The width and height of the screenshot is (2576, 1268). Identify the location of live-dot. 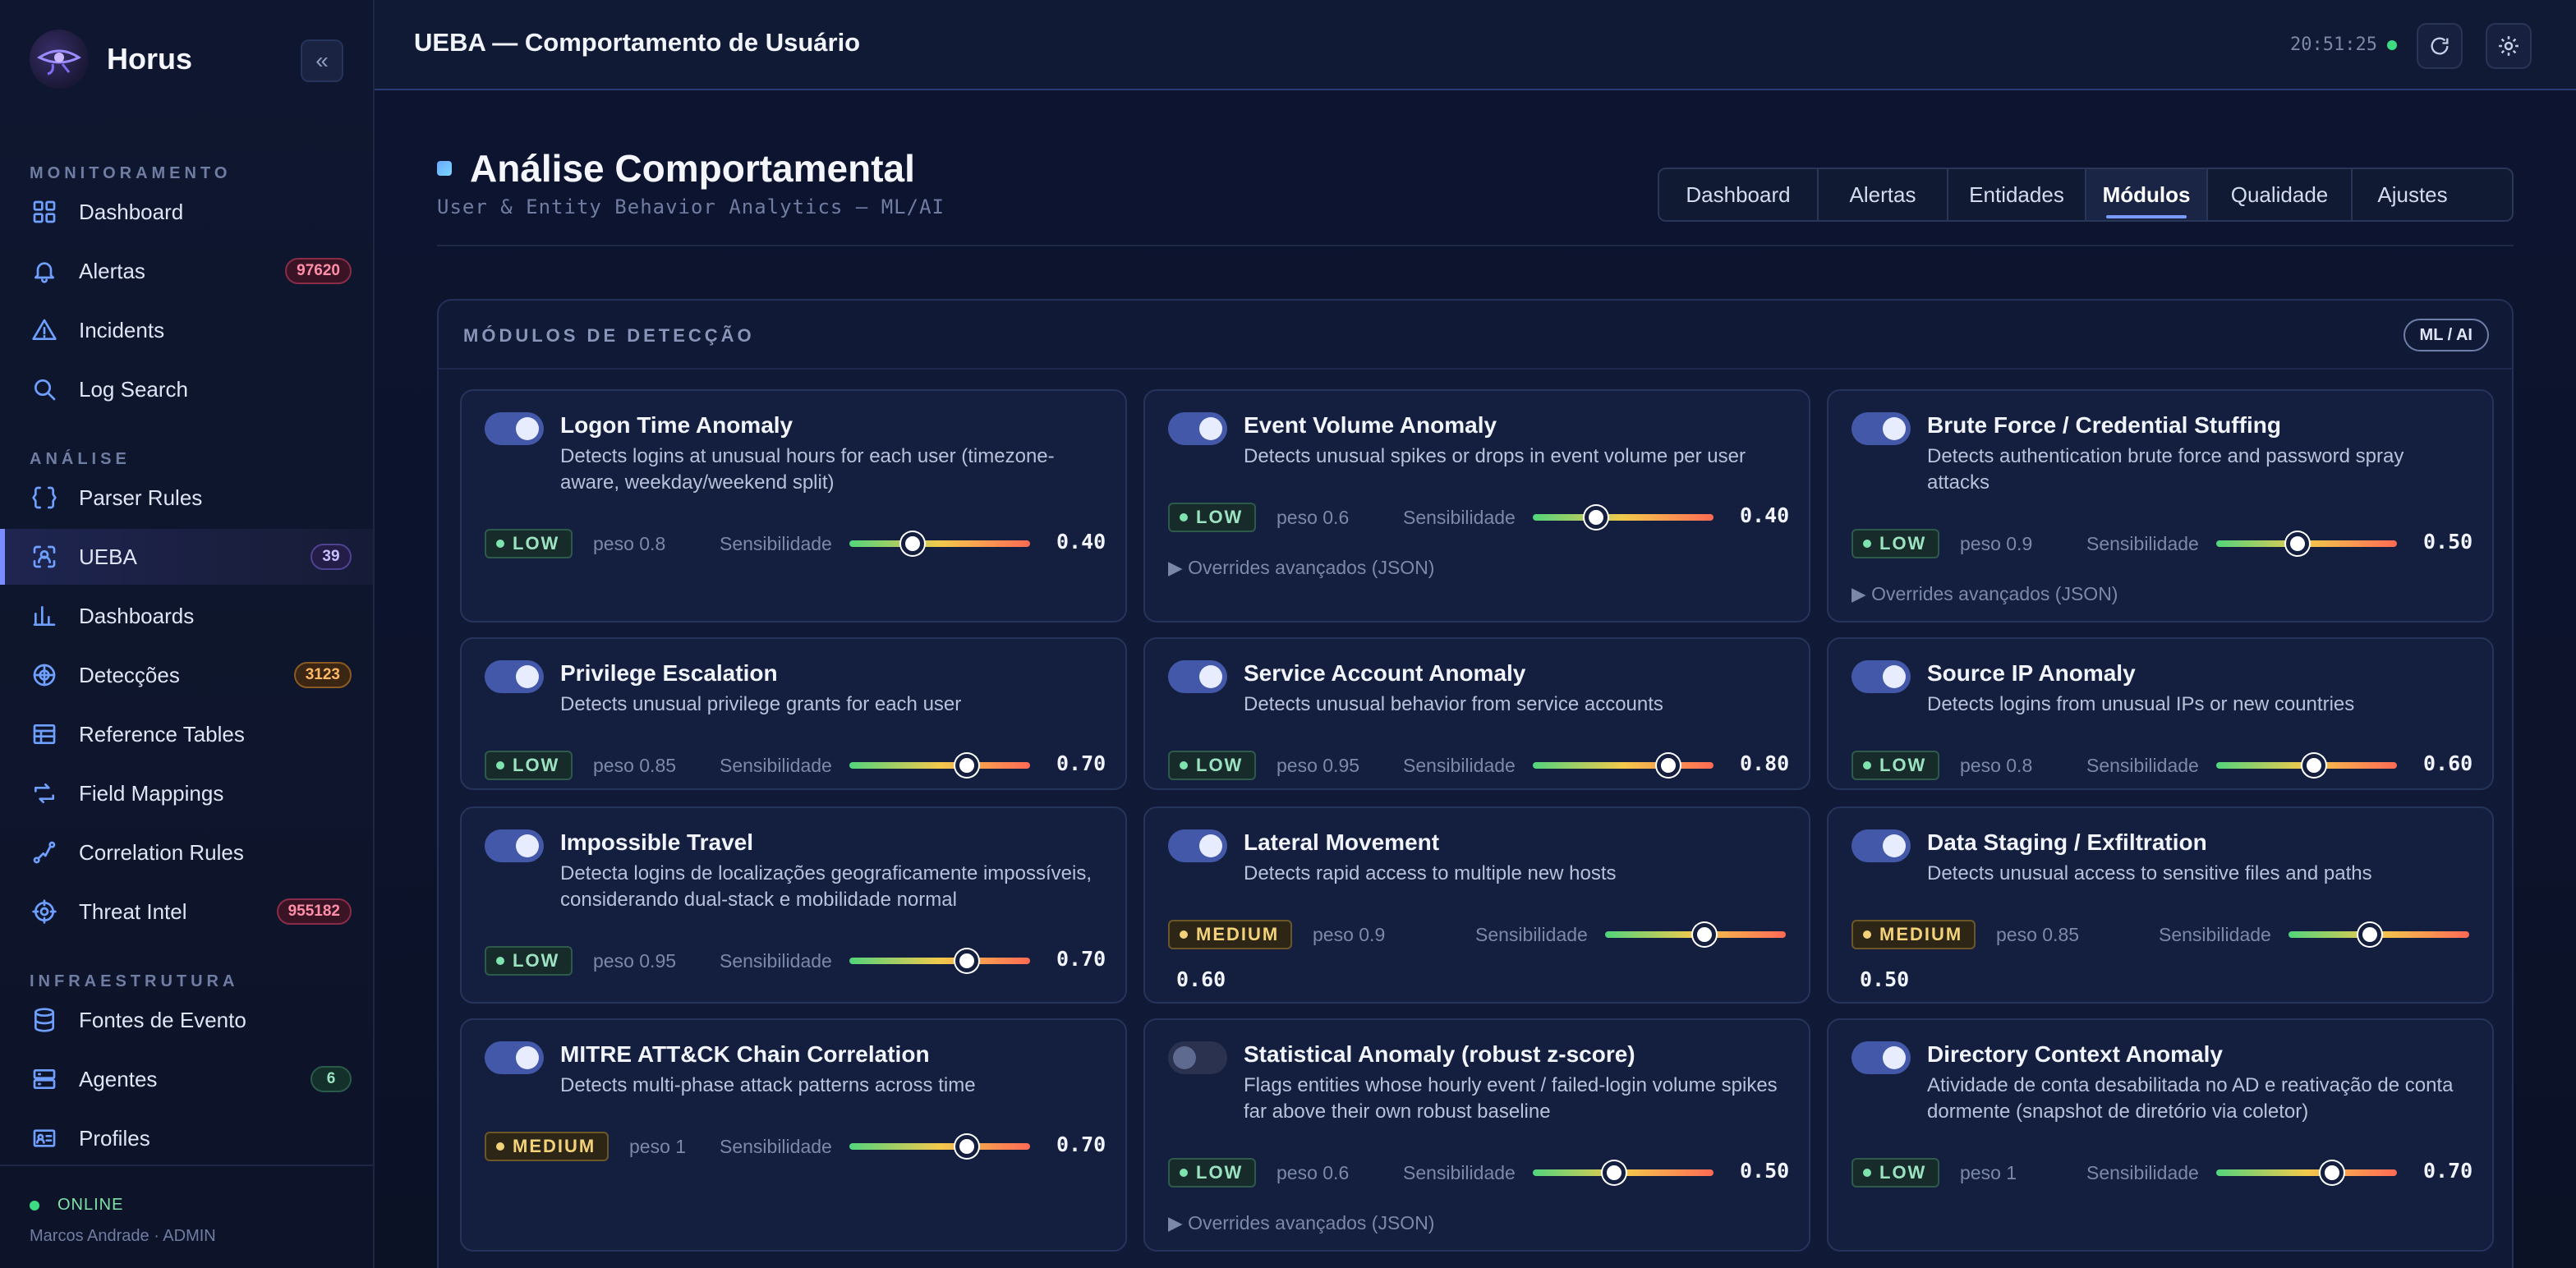
(2392, 45).